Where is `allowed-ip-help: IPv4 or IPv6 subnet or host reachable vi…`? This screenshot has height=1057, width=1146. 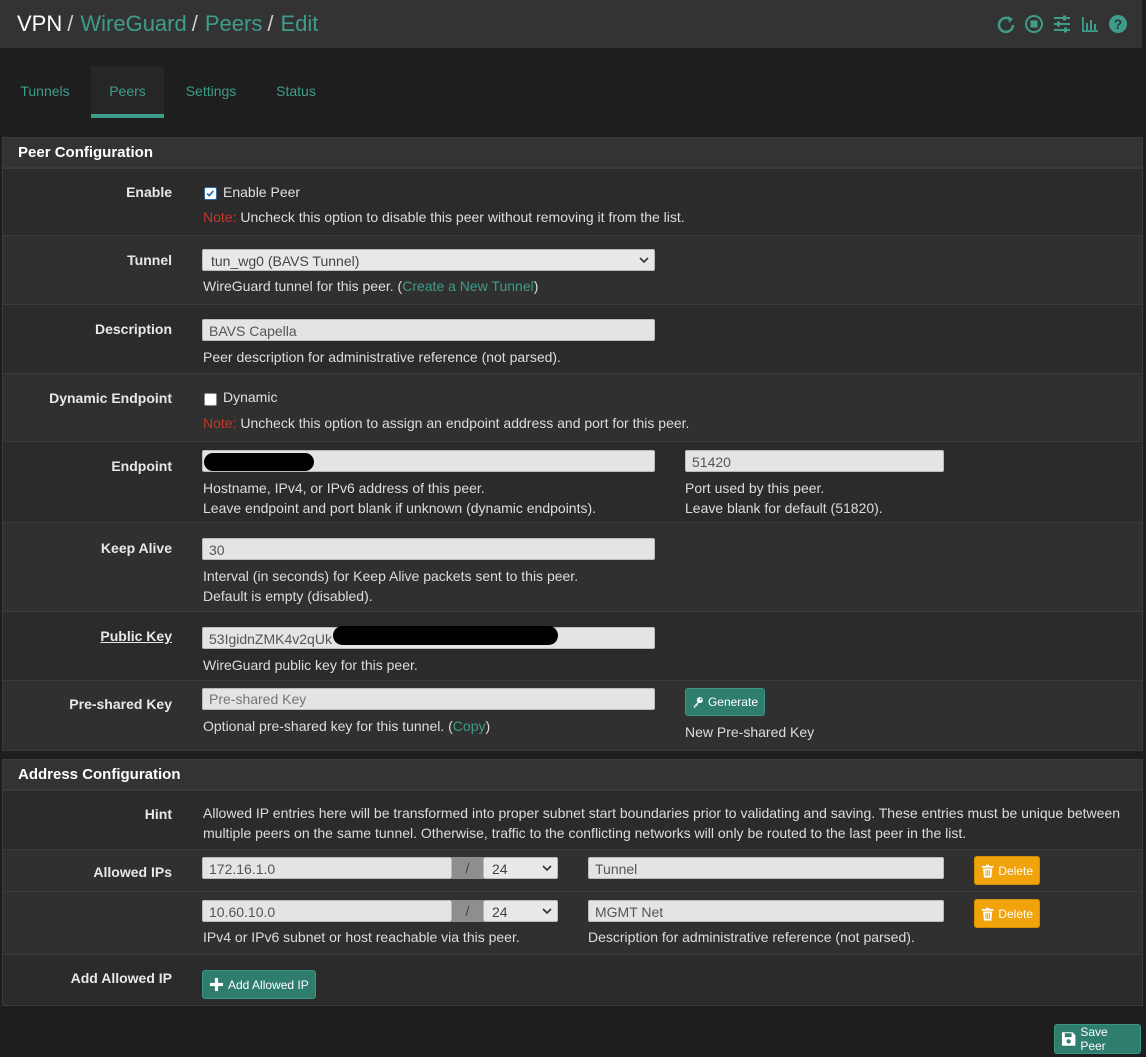
allowed-ip-help: IPv4 or IPv6 subnet or host reachable vi… is located at coordinates (361, 937).